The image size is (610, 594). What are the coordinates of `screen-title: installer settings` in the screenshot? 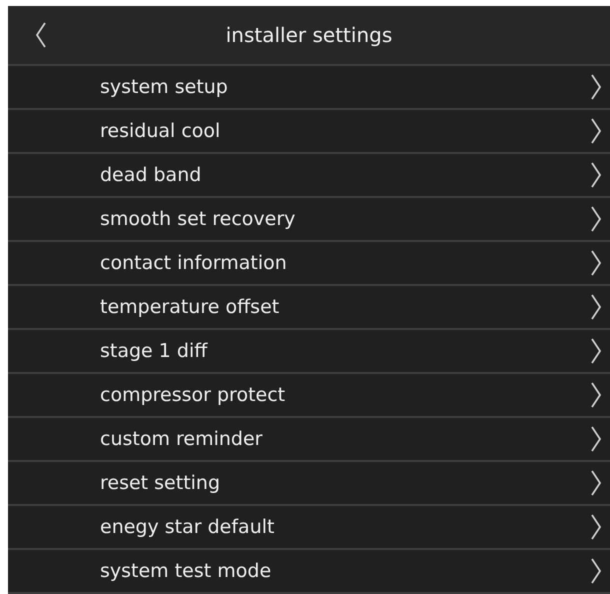 It's located at (309, 35).